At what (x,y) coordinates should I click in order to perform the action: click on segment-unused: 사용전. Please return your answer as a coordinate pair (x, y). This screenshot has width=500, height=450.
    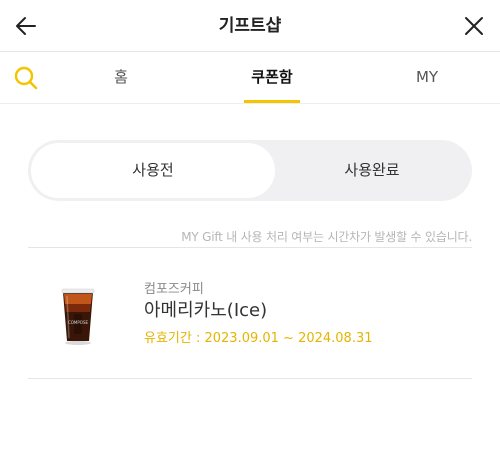
    Looking at the image, I should click on (153, 170).